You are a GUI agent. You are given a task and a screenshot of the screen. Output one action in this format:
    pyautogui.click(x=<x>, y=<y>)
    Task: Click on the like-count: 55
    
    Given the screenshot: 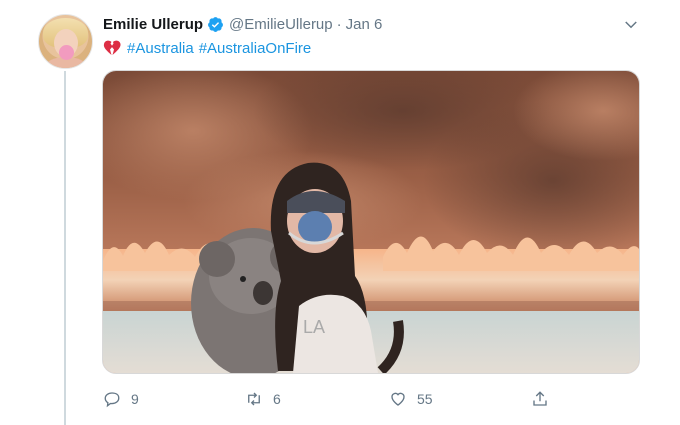 What is the action you would take?
    pyautogui.click(x=425, y=399)
    